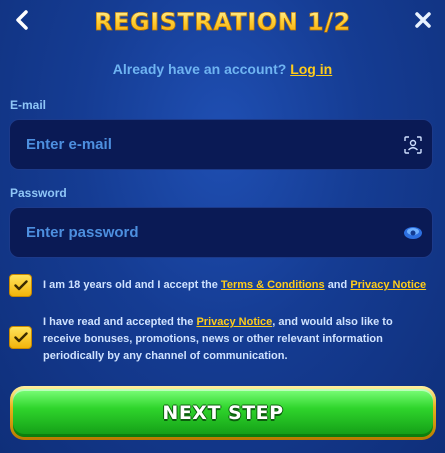  I want to click on login-prompt: Already have an account? Log in, so click(222, 69).